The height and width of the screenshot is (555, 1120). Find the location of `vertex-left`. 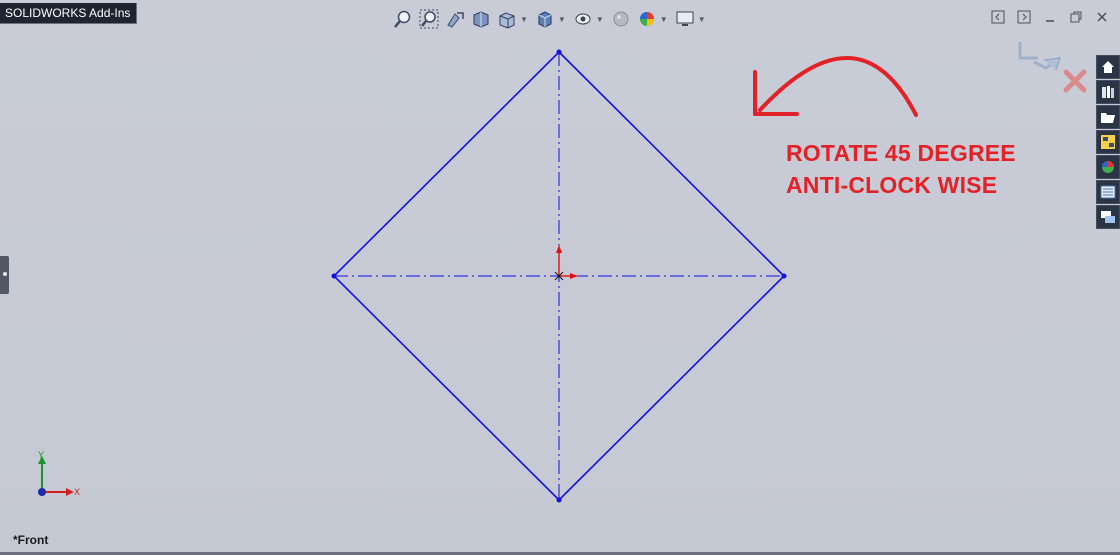

vertex-left is located at coordinates (334, 276).